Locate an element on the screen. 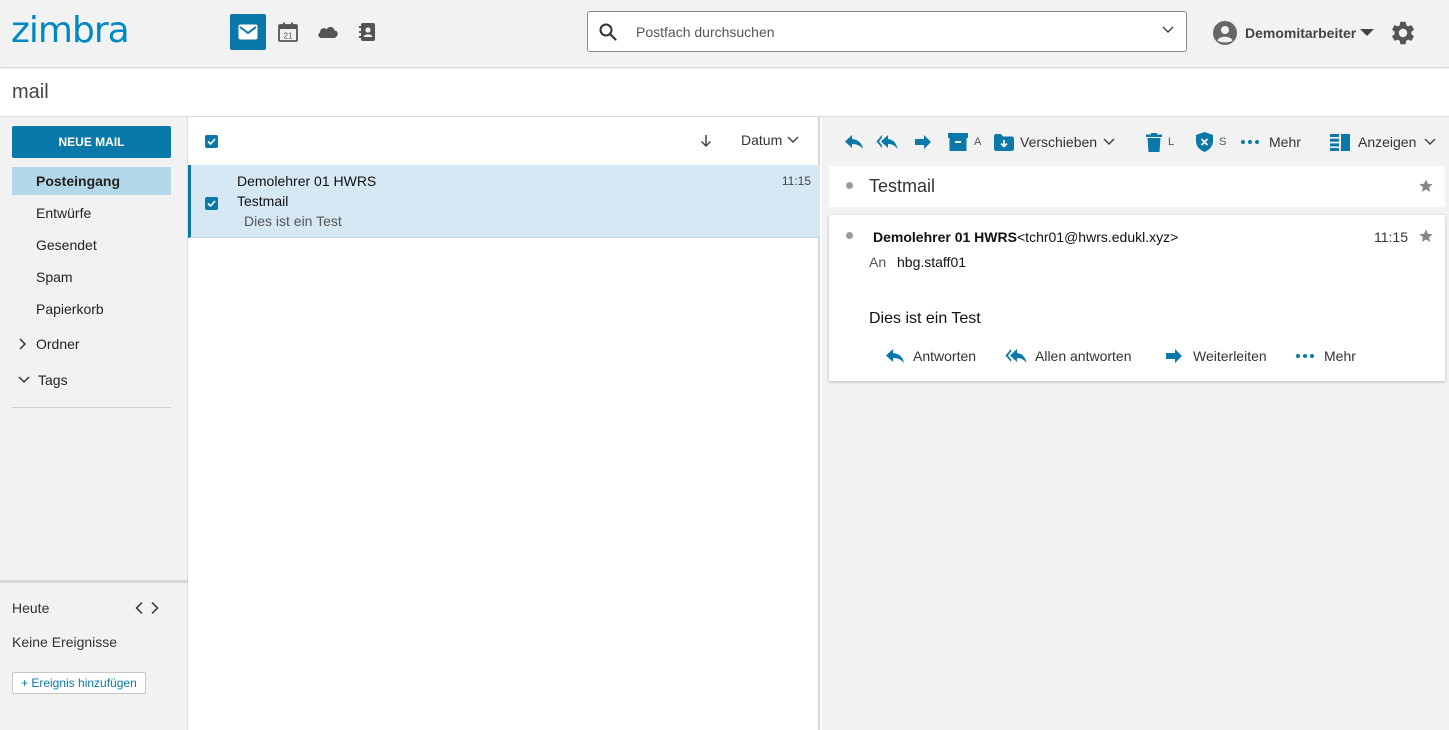 The width and height of the screenshot is (1449, 730). app-calendar-button: 21 is located at coordinates (288, 32).